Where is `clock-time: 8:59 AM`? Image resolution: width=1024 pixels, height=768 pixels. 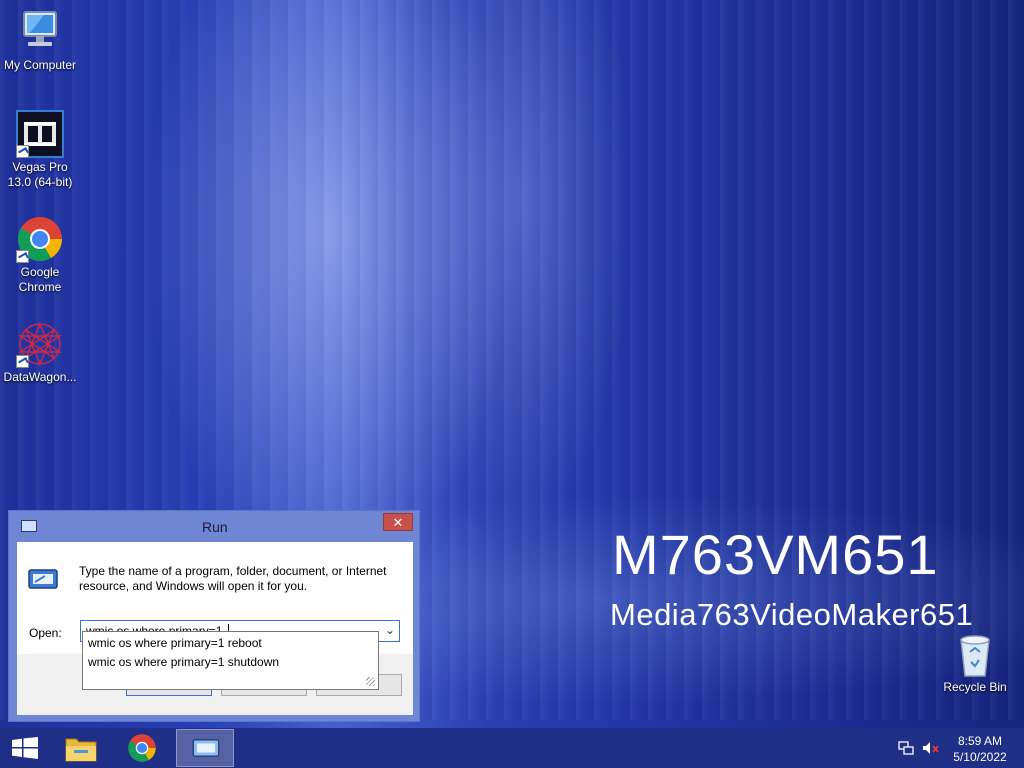
clock-time: 8:59 AM is located at coordinates (980, 741).